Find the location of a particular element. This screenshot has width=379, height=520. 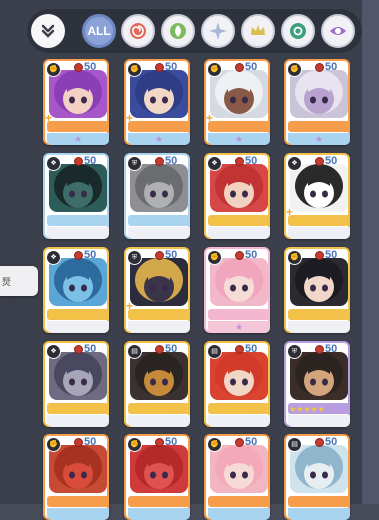

filter-water-button is located at coordinates (298, 31).